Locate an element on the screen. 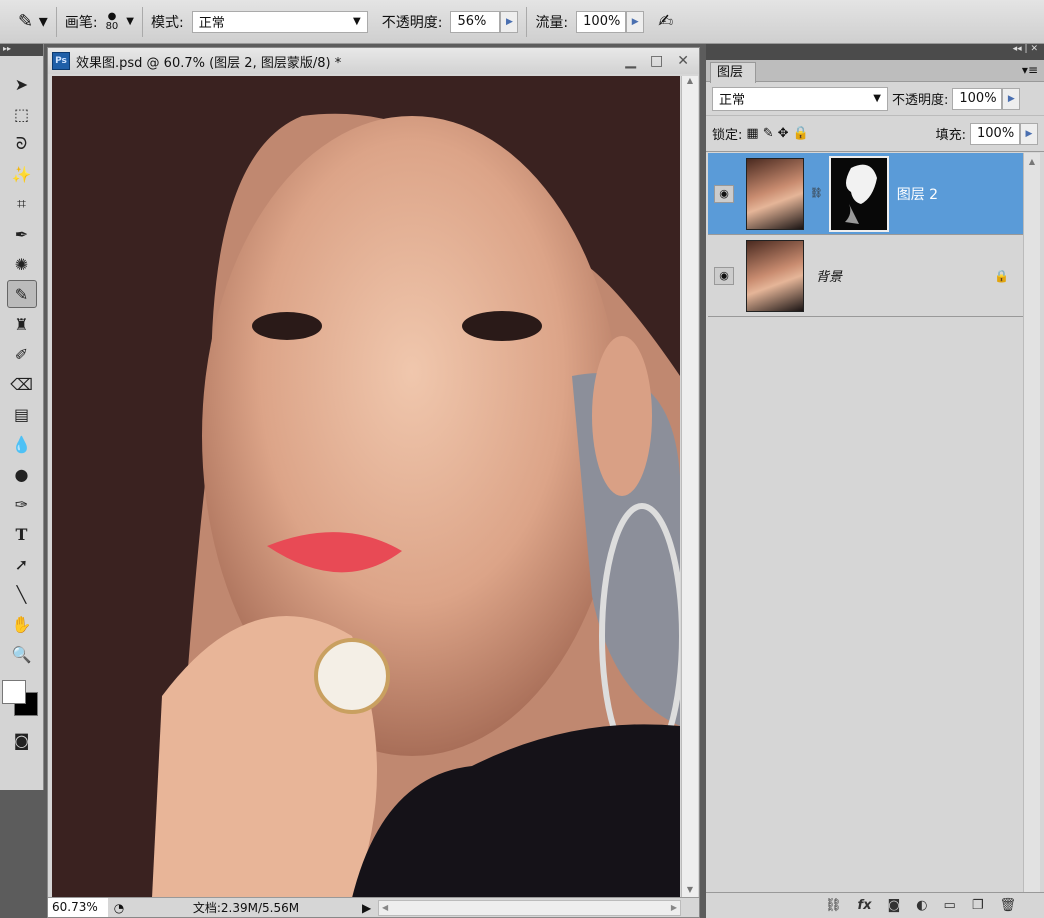 The height and width of the screenshot is (918, 1044). scroll-up-icon: ▲ is located at coordinates (690, 80).